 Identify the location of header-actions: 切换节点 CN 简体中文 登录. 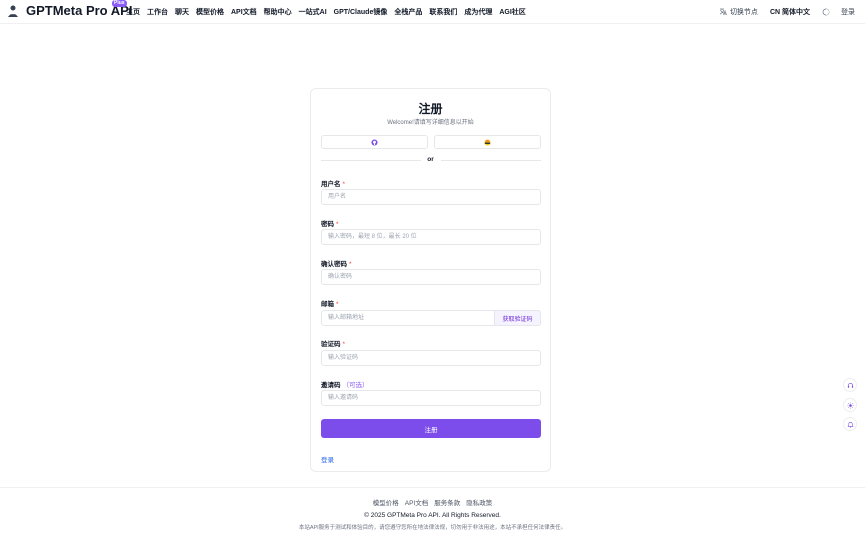
(787, 12).